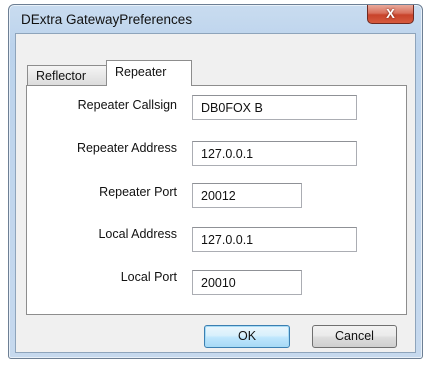  Describe the element at coordinates (247, 195) in the screenshot. I see `repeater-port-input` at that location.